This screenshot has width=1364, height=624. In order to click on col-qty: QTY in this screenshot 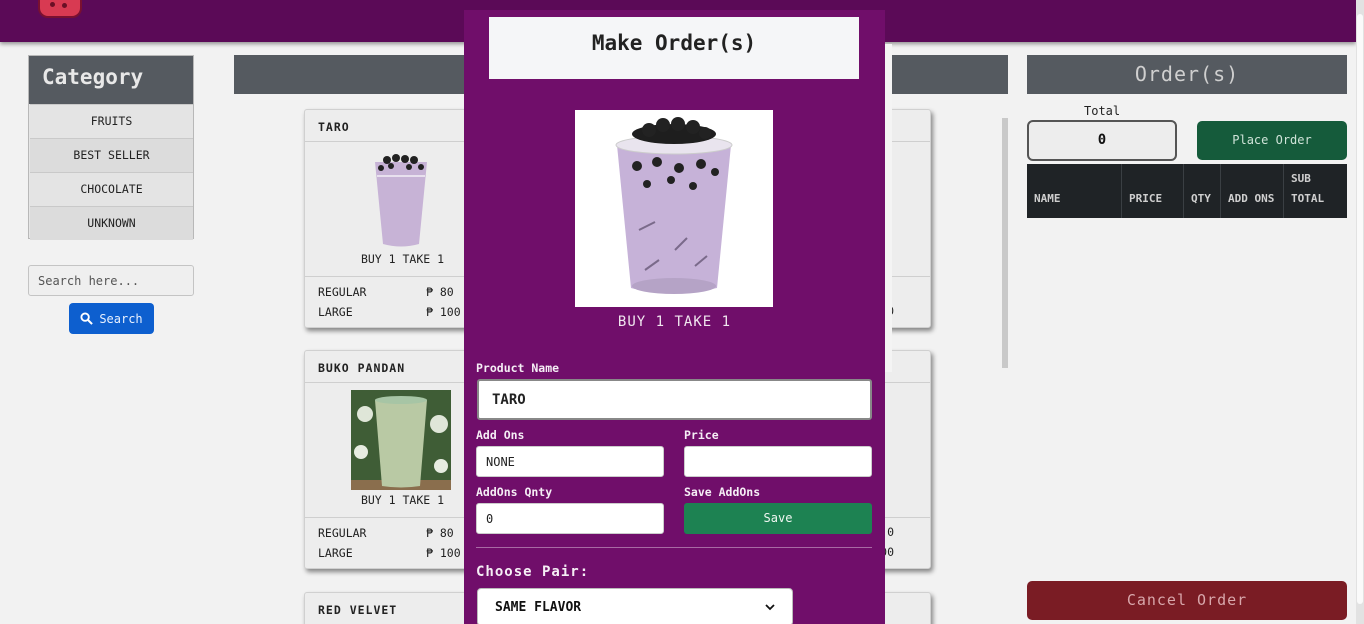, I will do `click(1202, 191)`.